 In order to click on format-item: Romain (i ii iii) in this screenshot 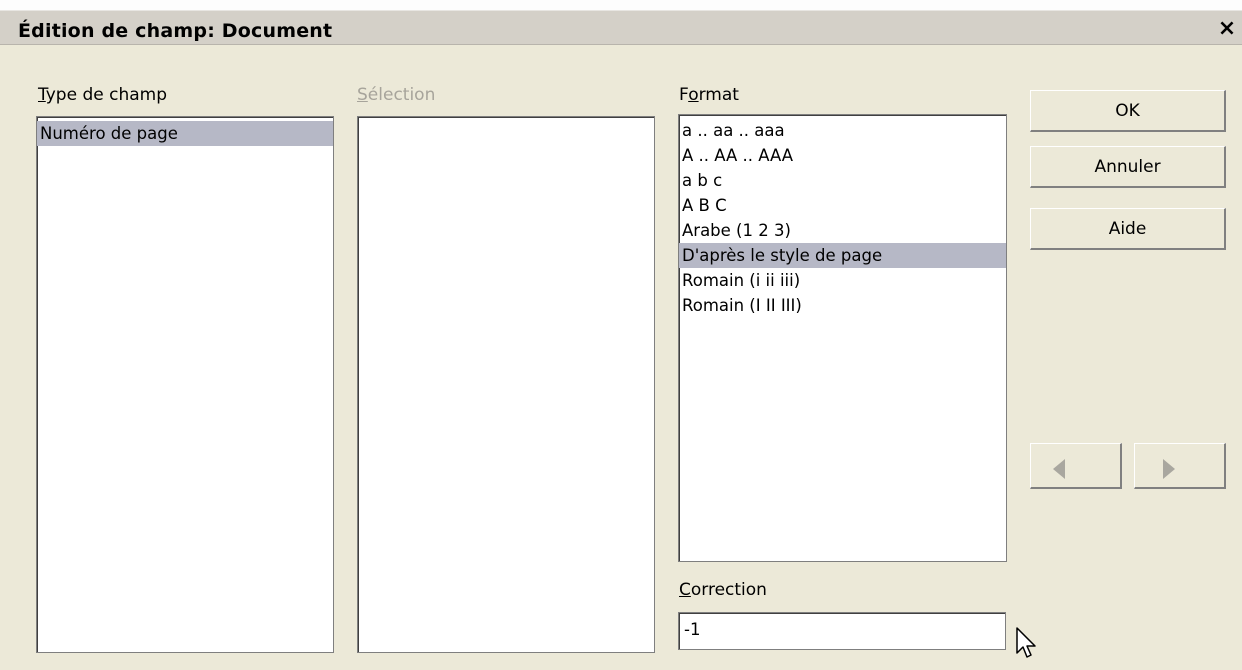, I will do `click(842, 280)`.